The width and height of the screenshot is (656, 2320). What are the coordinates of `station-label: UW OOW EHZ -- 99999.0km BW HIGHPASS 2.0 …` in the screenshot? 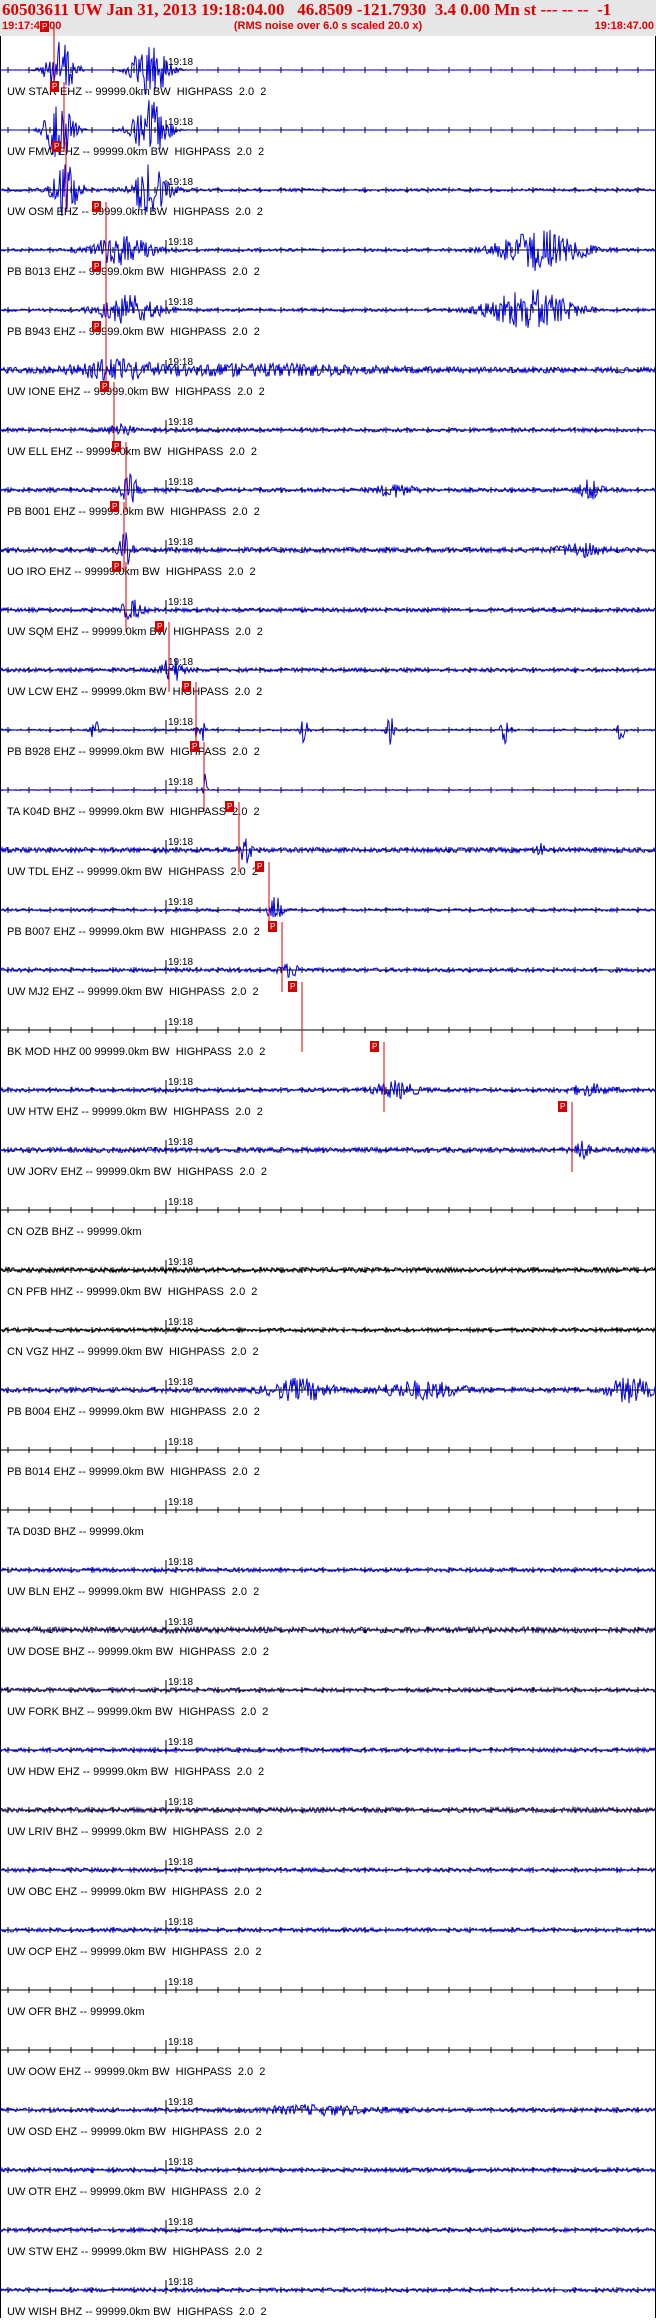 It's located at (136, 2072).